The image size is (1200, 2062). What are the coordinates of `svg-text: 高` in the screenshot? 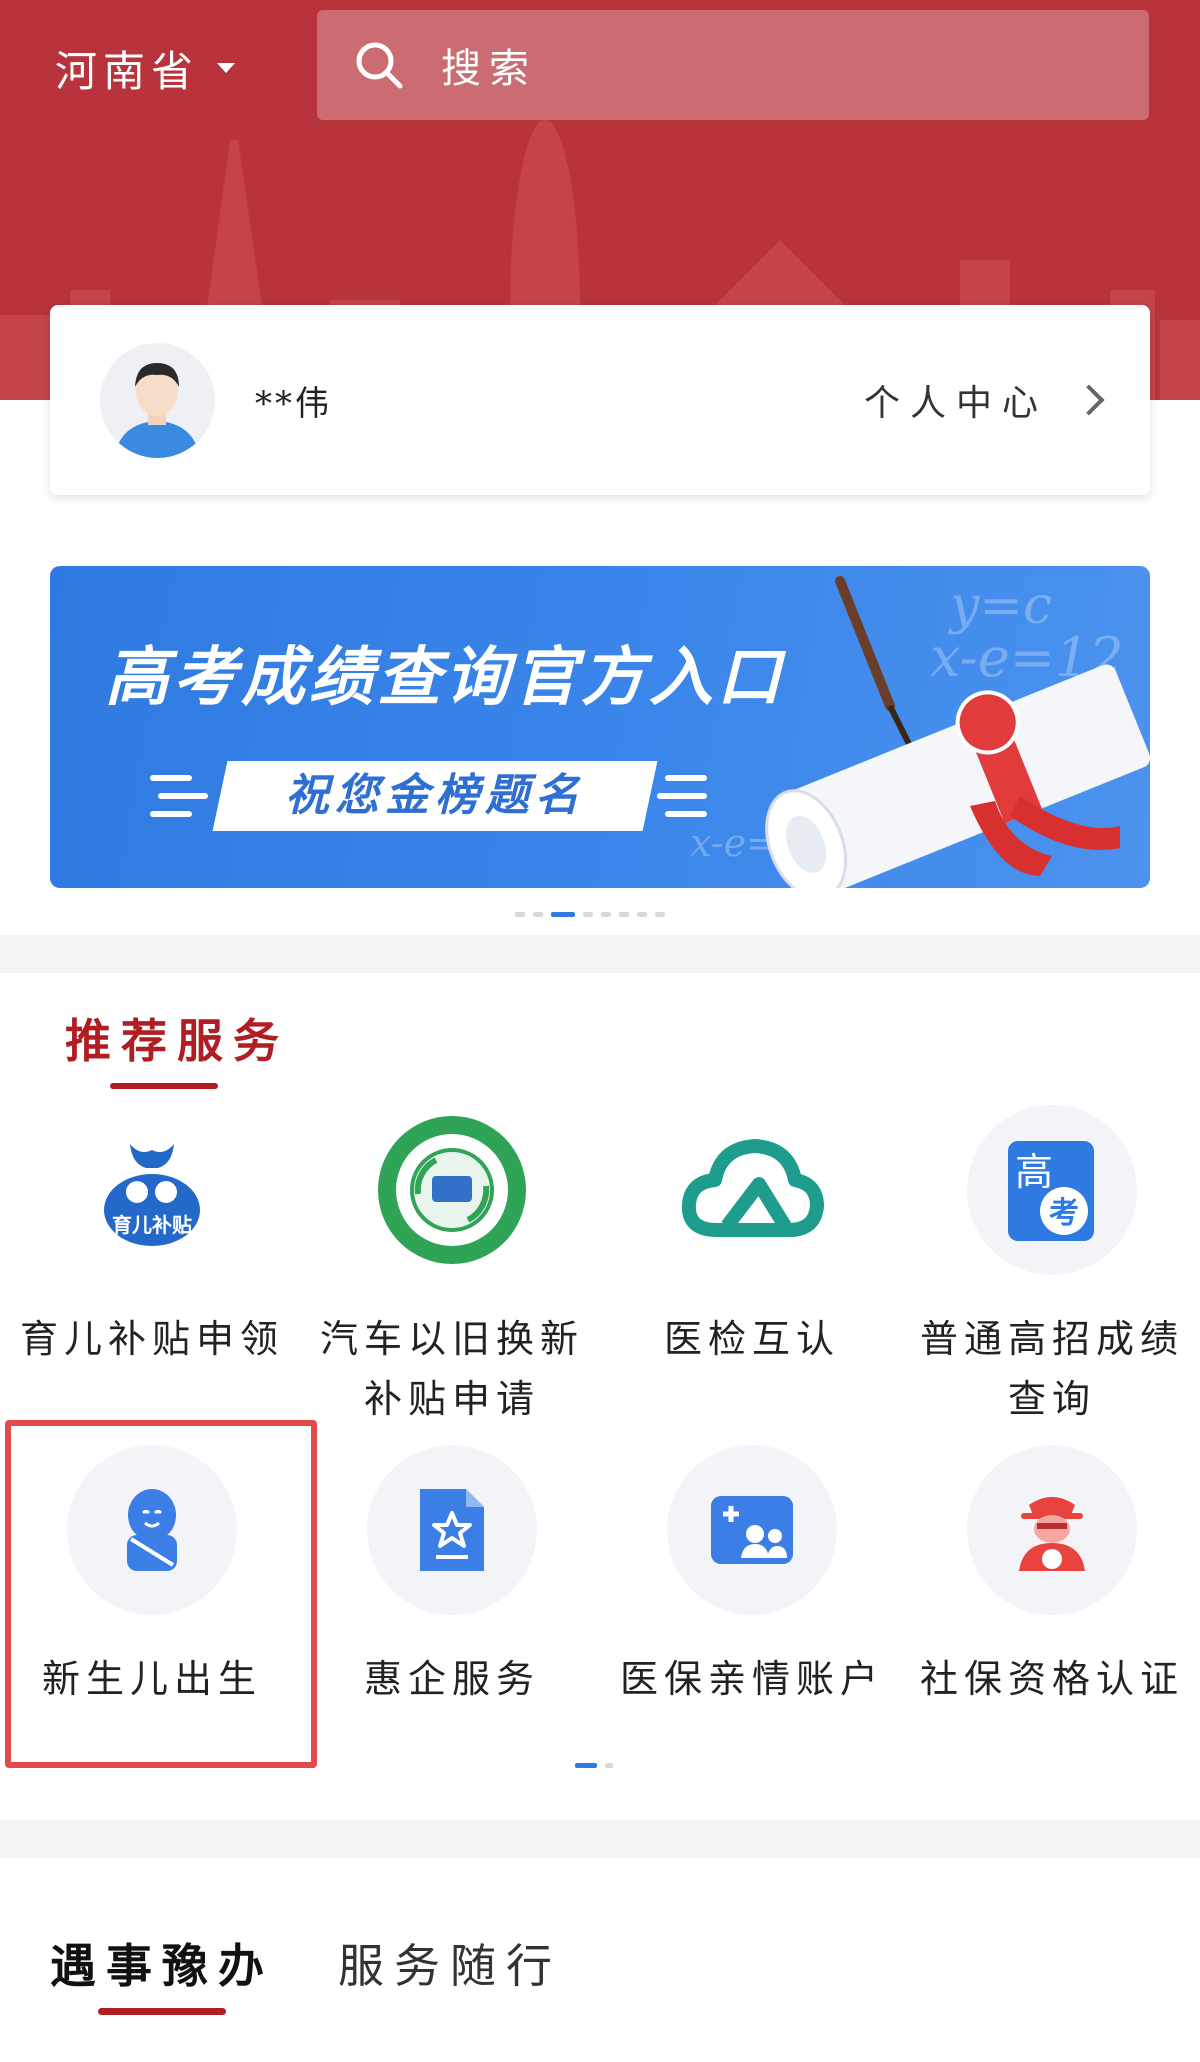 It's located at (1034, 1172).